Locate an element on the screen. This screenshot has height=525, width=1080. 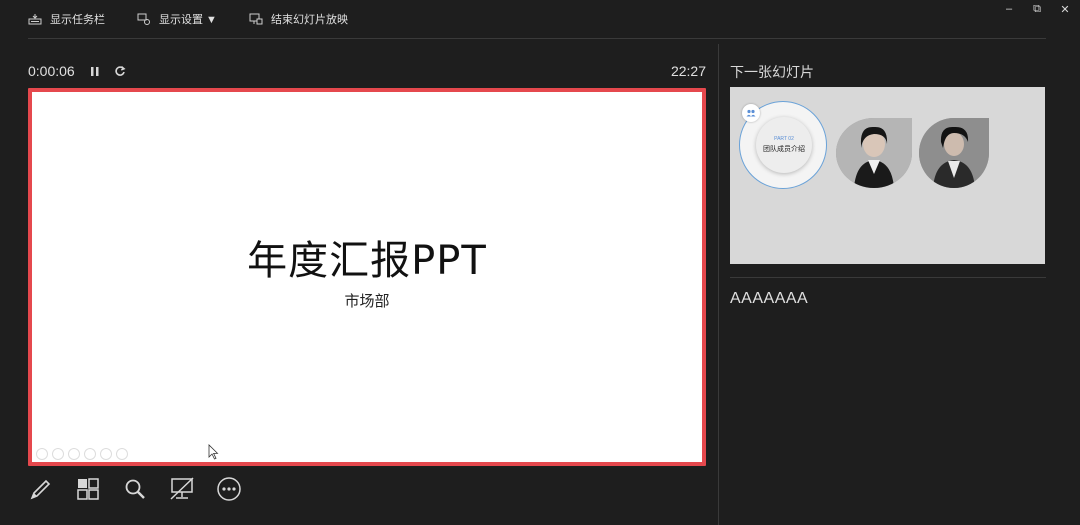
next-slide-preview: PART 02 团队成员介绍 is located at coordinates (887, 175).